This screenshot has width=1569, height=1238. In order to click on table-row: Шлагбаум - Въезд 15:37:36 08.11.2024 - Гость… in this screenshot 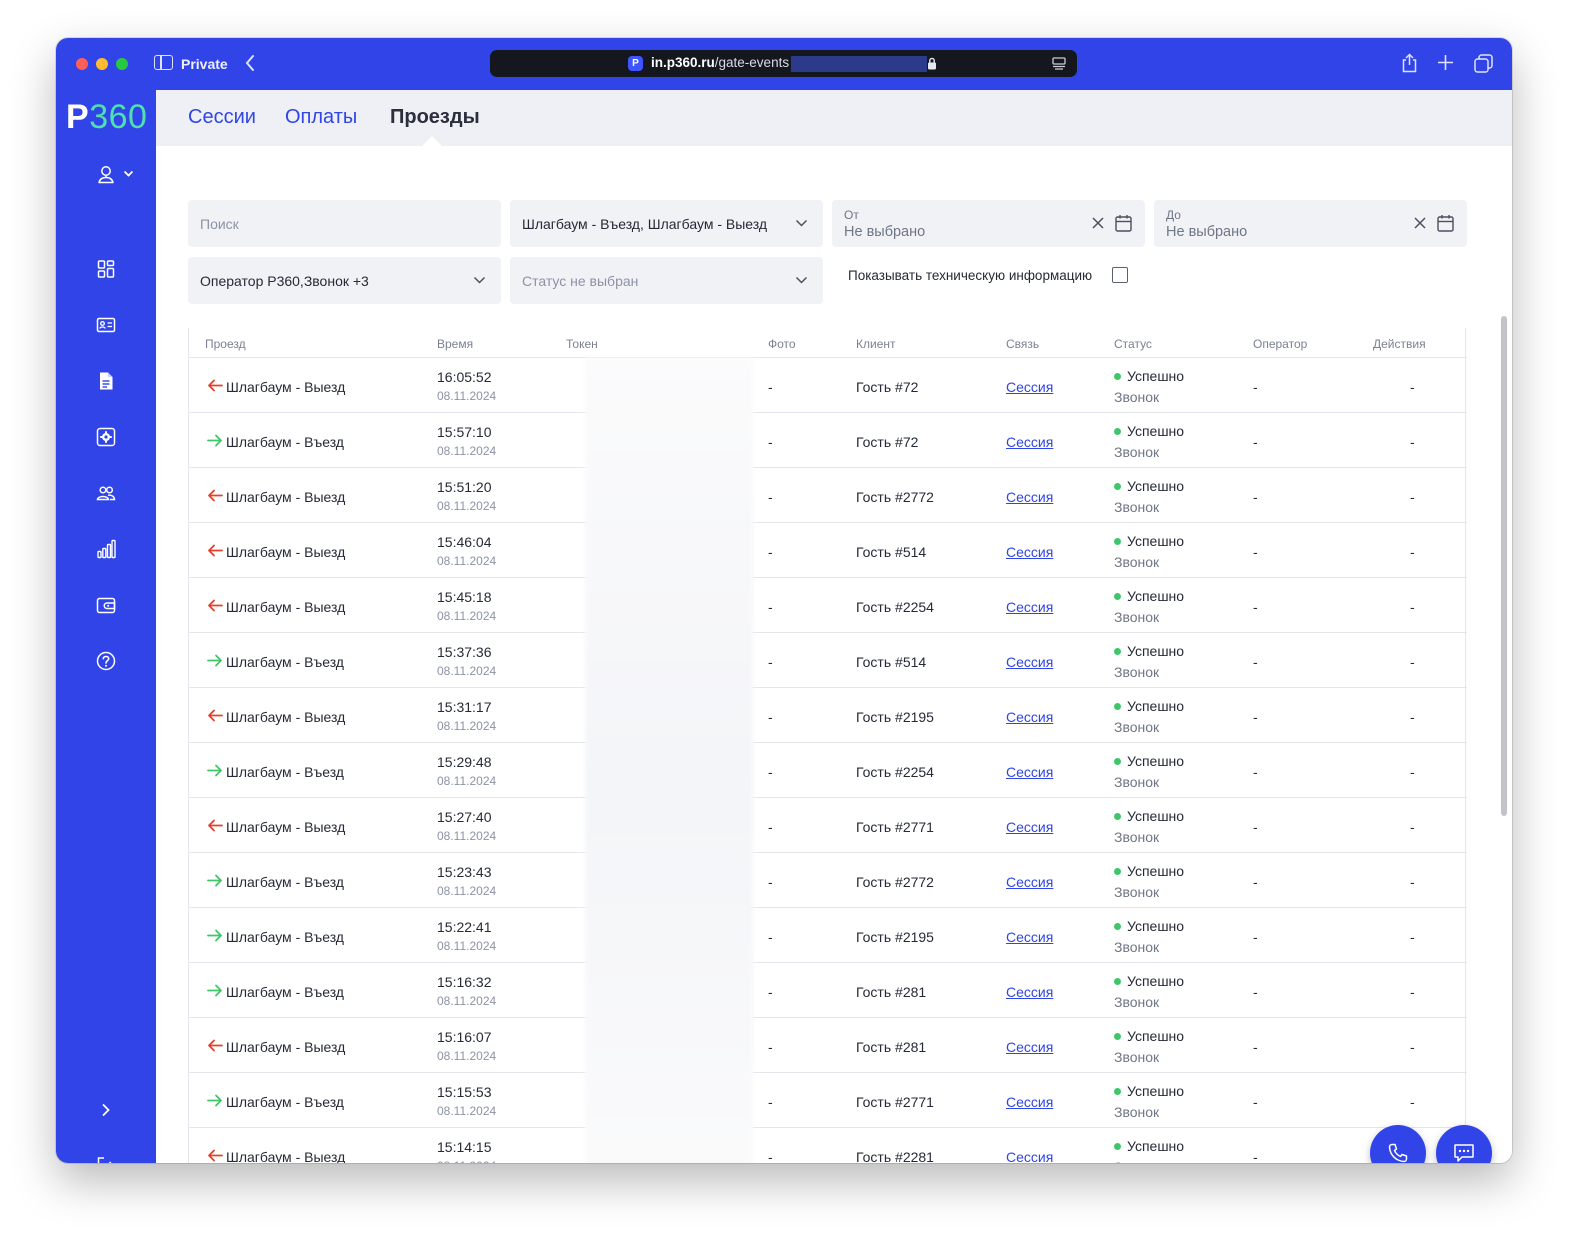, I will do `click(828, 660)`.